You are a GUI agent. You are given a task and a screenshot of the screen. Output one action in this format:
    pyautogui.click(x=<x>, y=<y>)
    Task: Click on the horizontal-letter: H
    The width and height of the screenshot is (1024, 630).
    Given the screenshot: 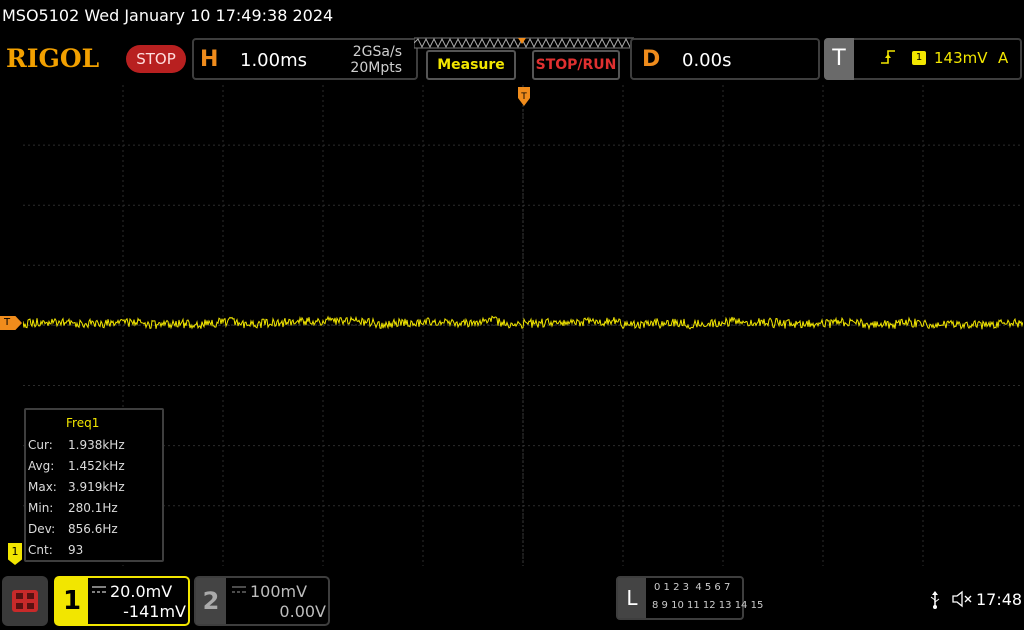 What is the action you would take?
    pyautogui.click(x=209, y=59)
    